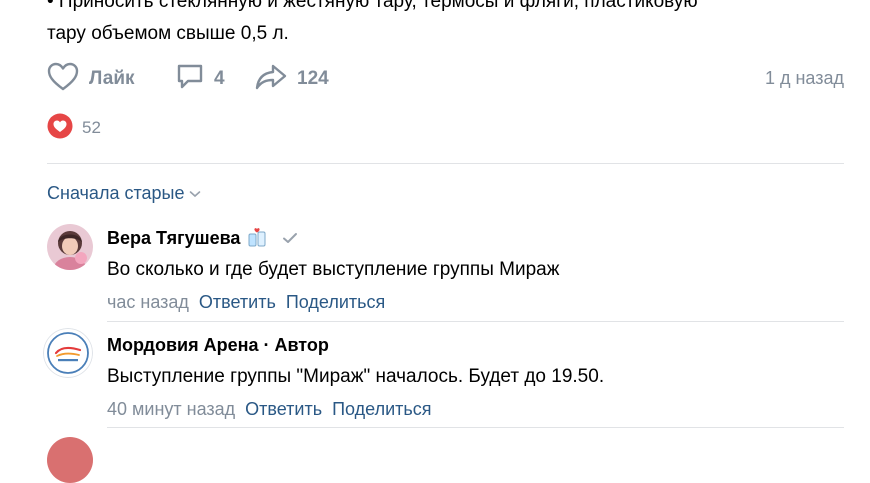  What do you see at coordinates (219, 78) in the screenshot?
I see `comments-count: 4` at bounding box center [219, 78].